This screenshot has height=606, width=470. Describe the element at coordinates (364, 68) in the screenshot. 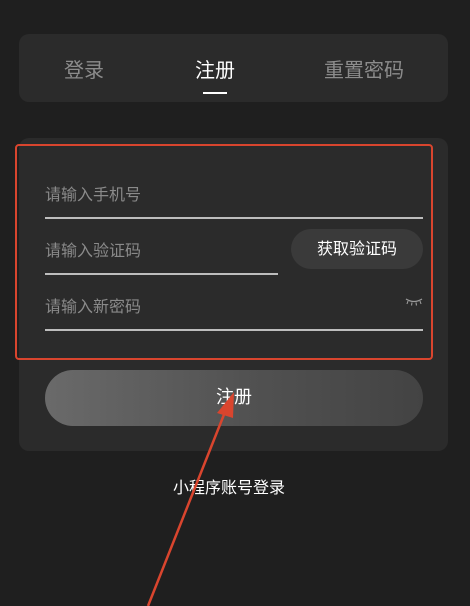

I see `tab-reset-password: 重置密码` at that location.